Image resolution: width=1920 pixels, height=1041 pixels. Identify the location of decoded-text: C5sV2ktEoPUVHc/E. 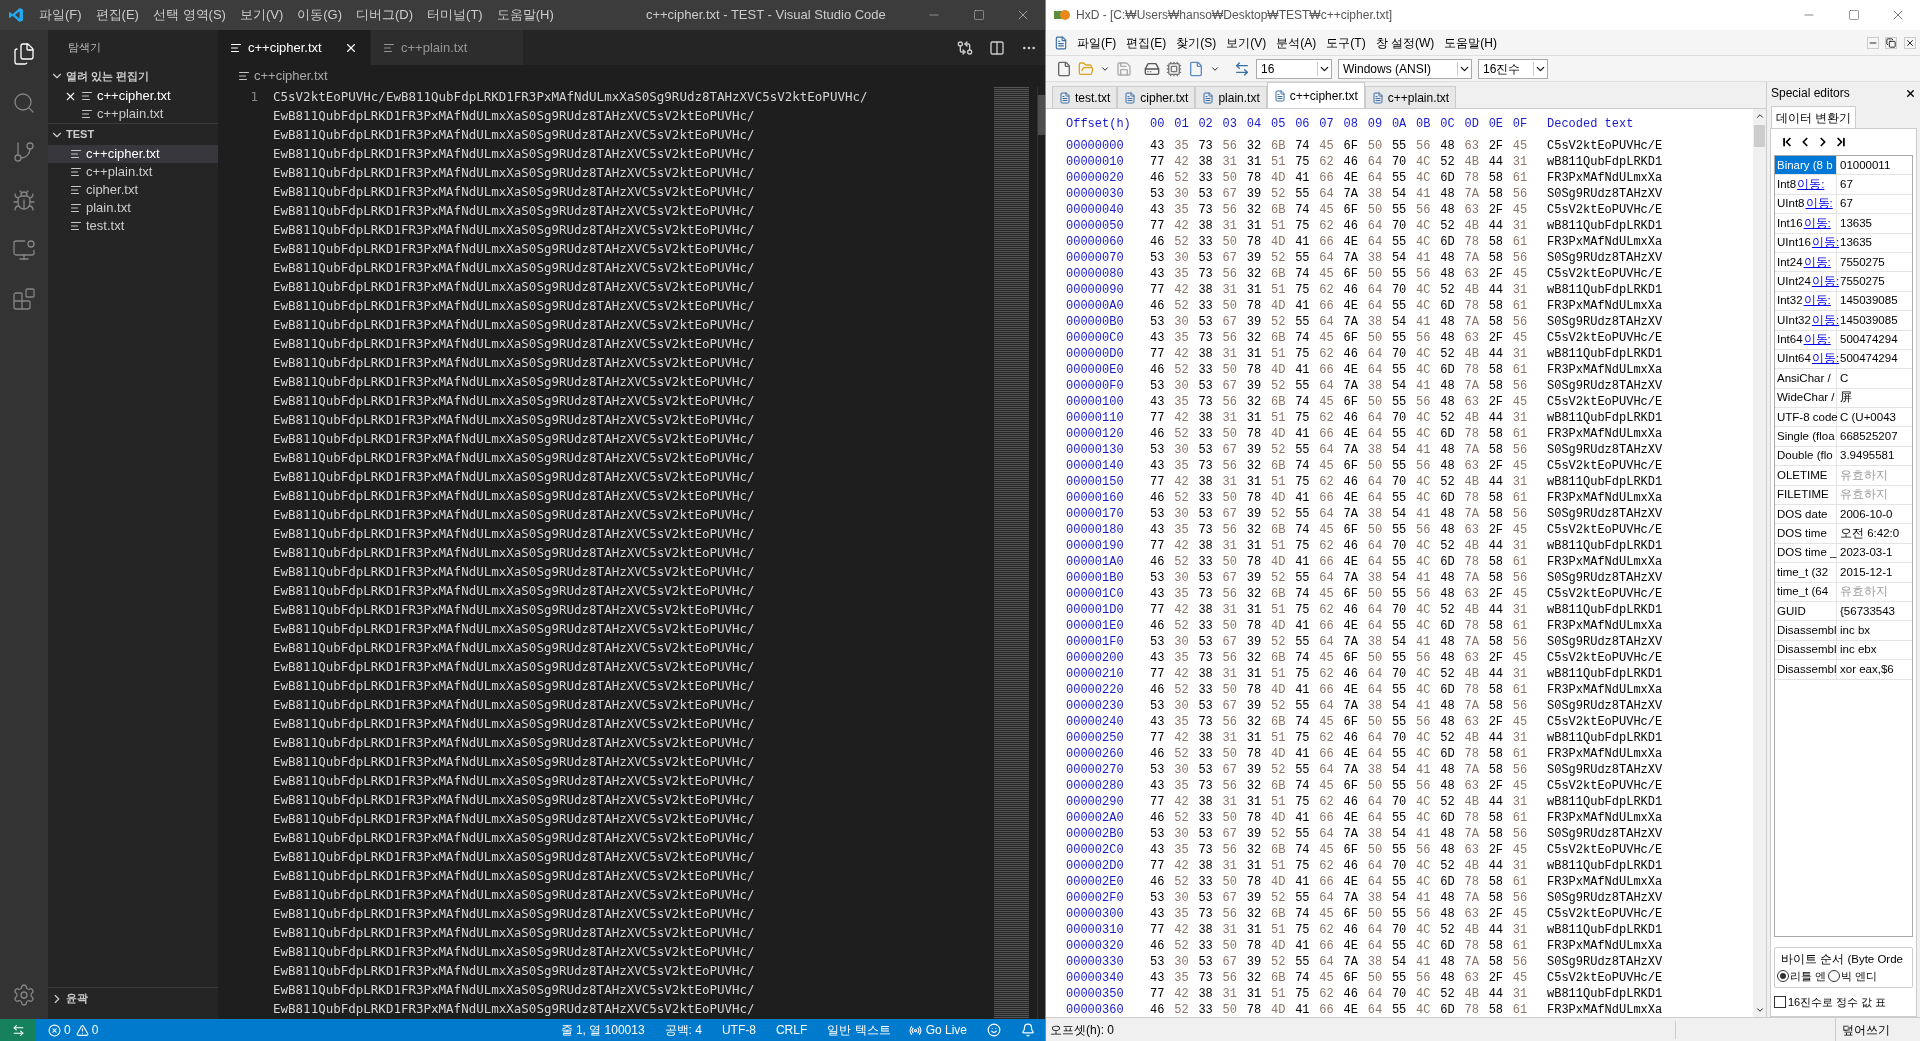
(1605, 722).